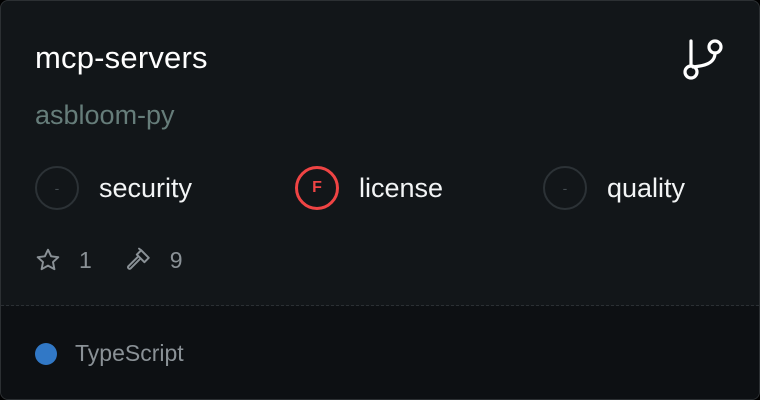 The image size is (760, 400). Describe the element at coordinates (121, 58) in the screenshot. I see `repo-name: mcp-servers` at that location.